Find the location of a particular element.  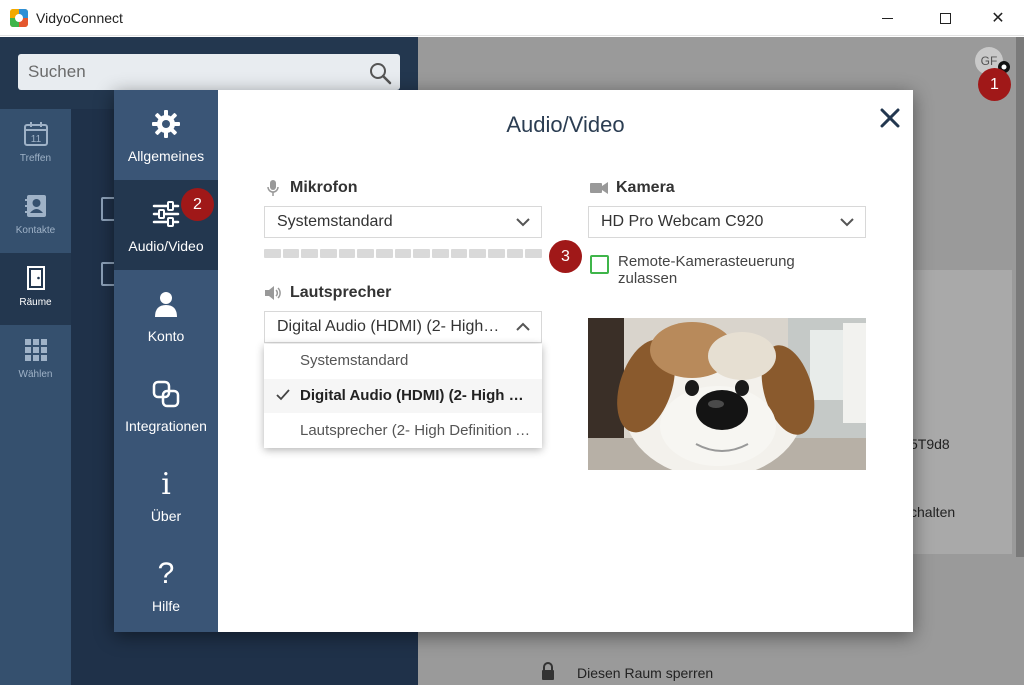

nav-item-integrationen: Integrationen is located at coordinates (166, 405).